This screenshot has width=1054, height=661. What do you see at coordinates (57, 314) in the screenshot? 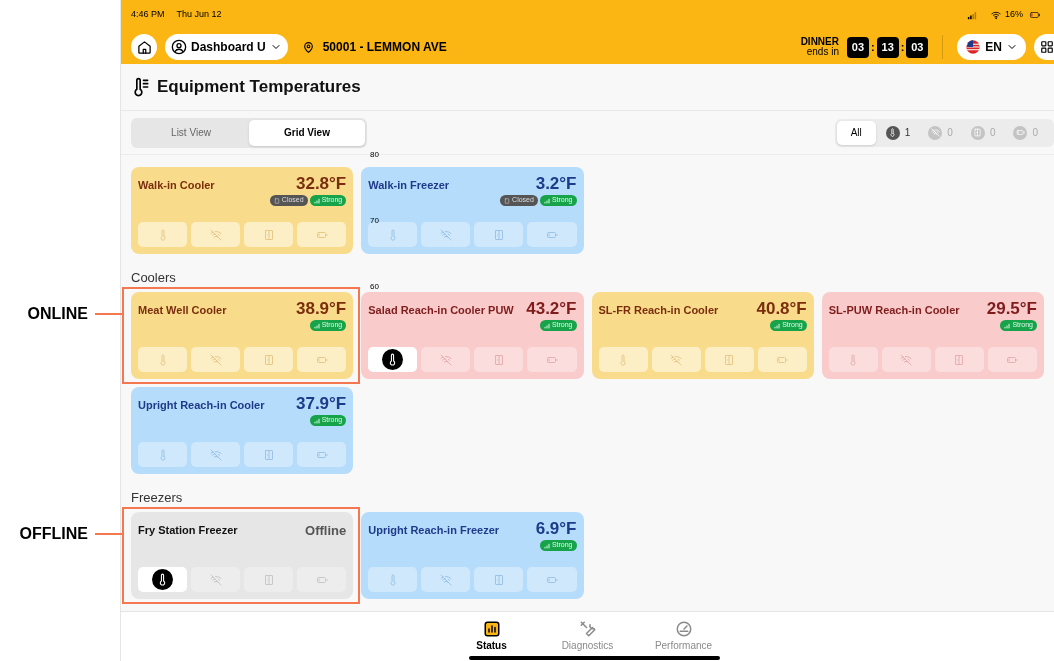
I see `annotation-label: ONLINE` at bounding box center [57, 314].